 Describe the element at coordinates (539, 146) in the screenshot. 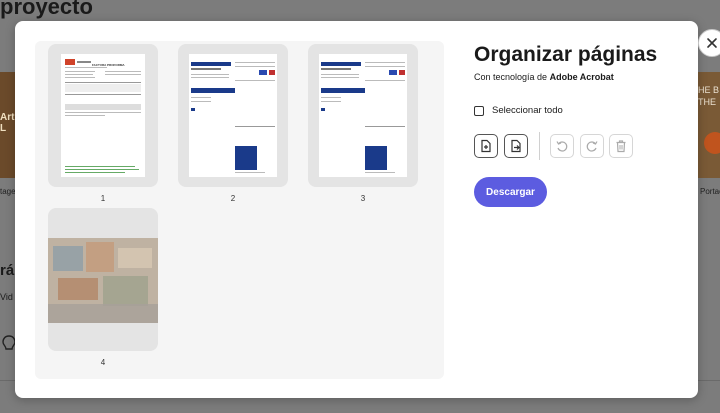

I see `toolbar-divider` at that location.